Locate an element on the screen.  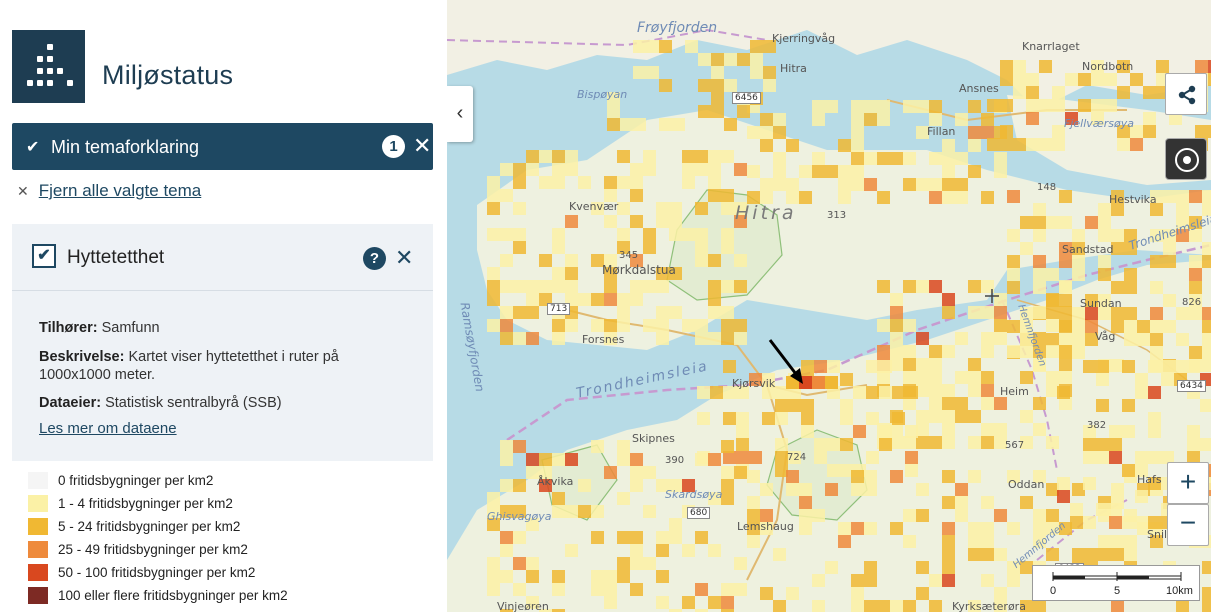
remove-all-themes: ✕ Fjern alle valgte tema is located at coordinates (109, 191).